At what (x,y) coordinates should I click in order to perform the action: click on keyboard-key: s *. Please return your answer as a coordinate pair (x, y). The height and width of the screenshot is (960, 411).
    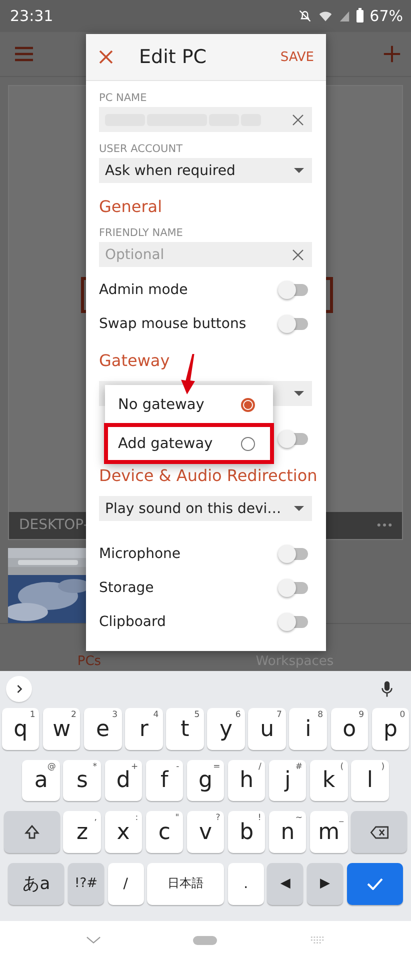
    Looking at the image, I should click on (82, 781).